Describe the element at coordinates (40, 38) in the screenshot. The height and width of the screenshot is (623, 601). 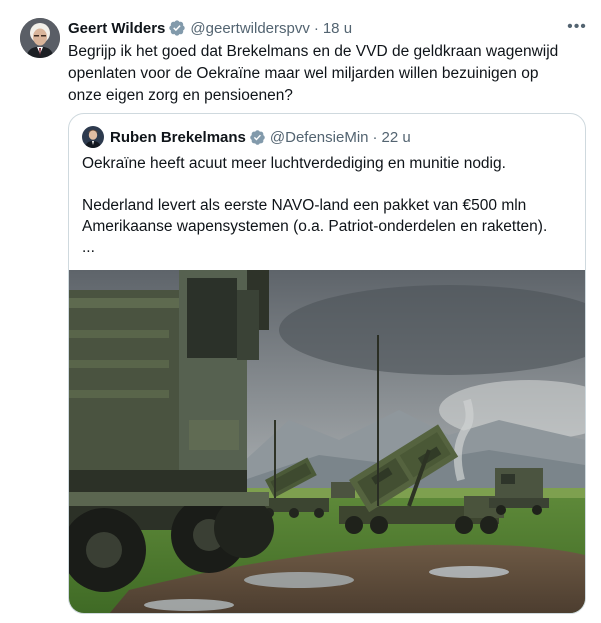
I see `author-avatar` at that location.